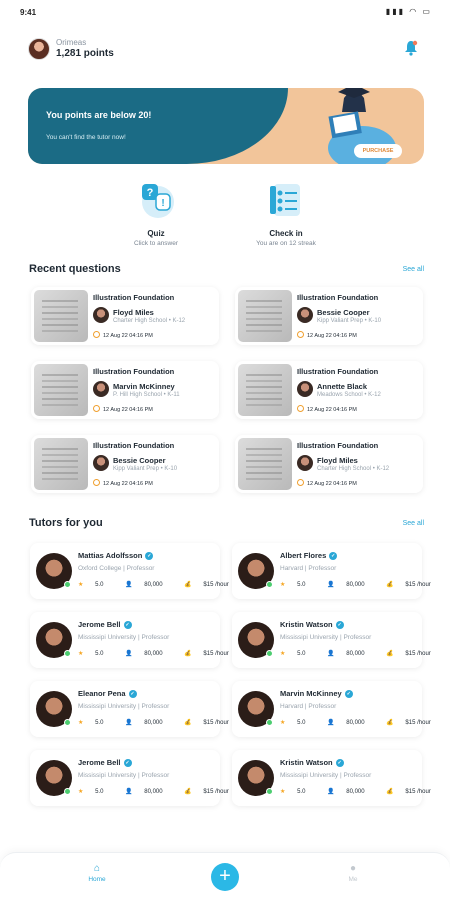  Describe the element at coordinates (66, 523) in the screenshot. I see `tutors-title: Tutors for you` at that location.